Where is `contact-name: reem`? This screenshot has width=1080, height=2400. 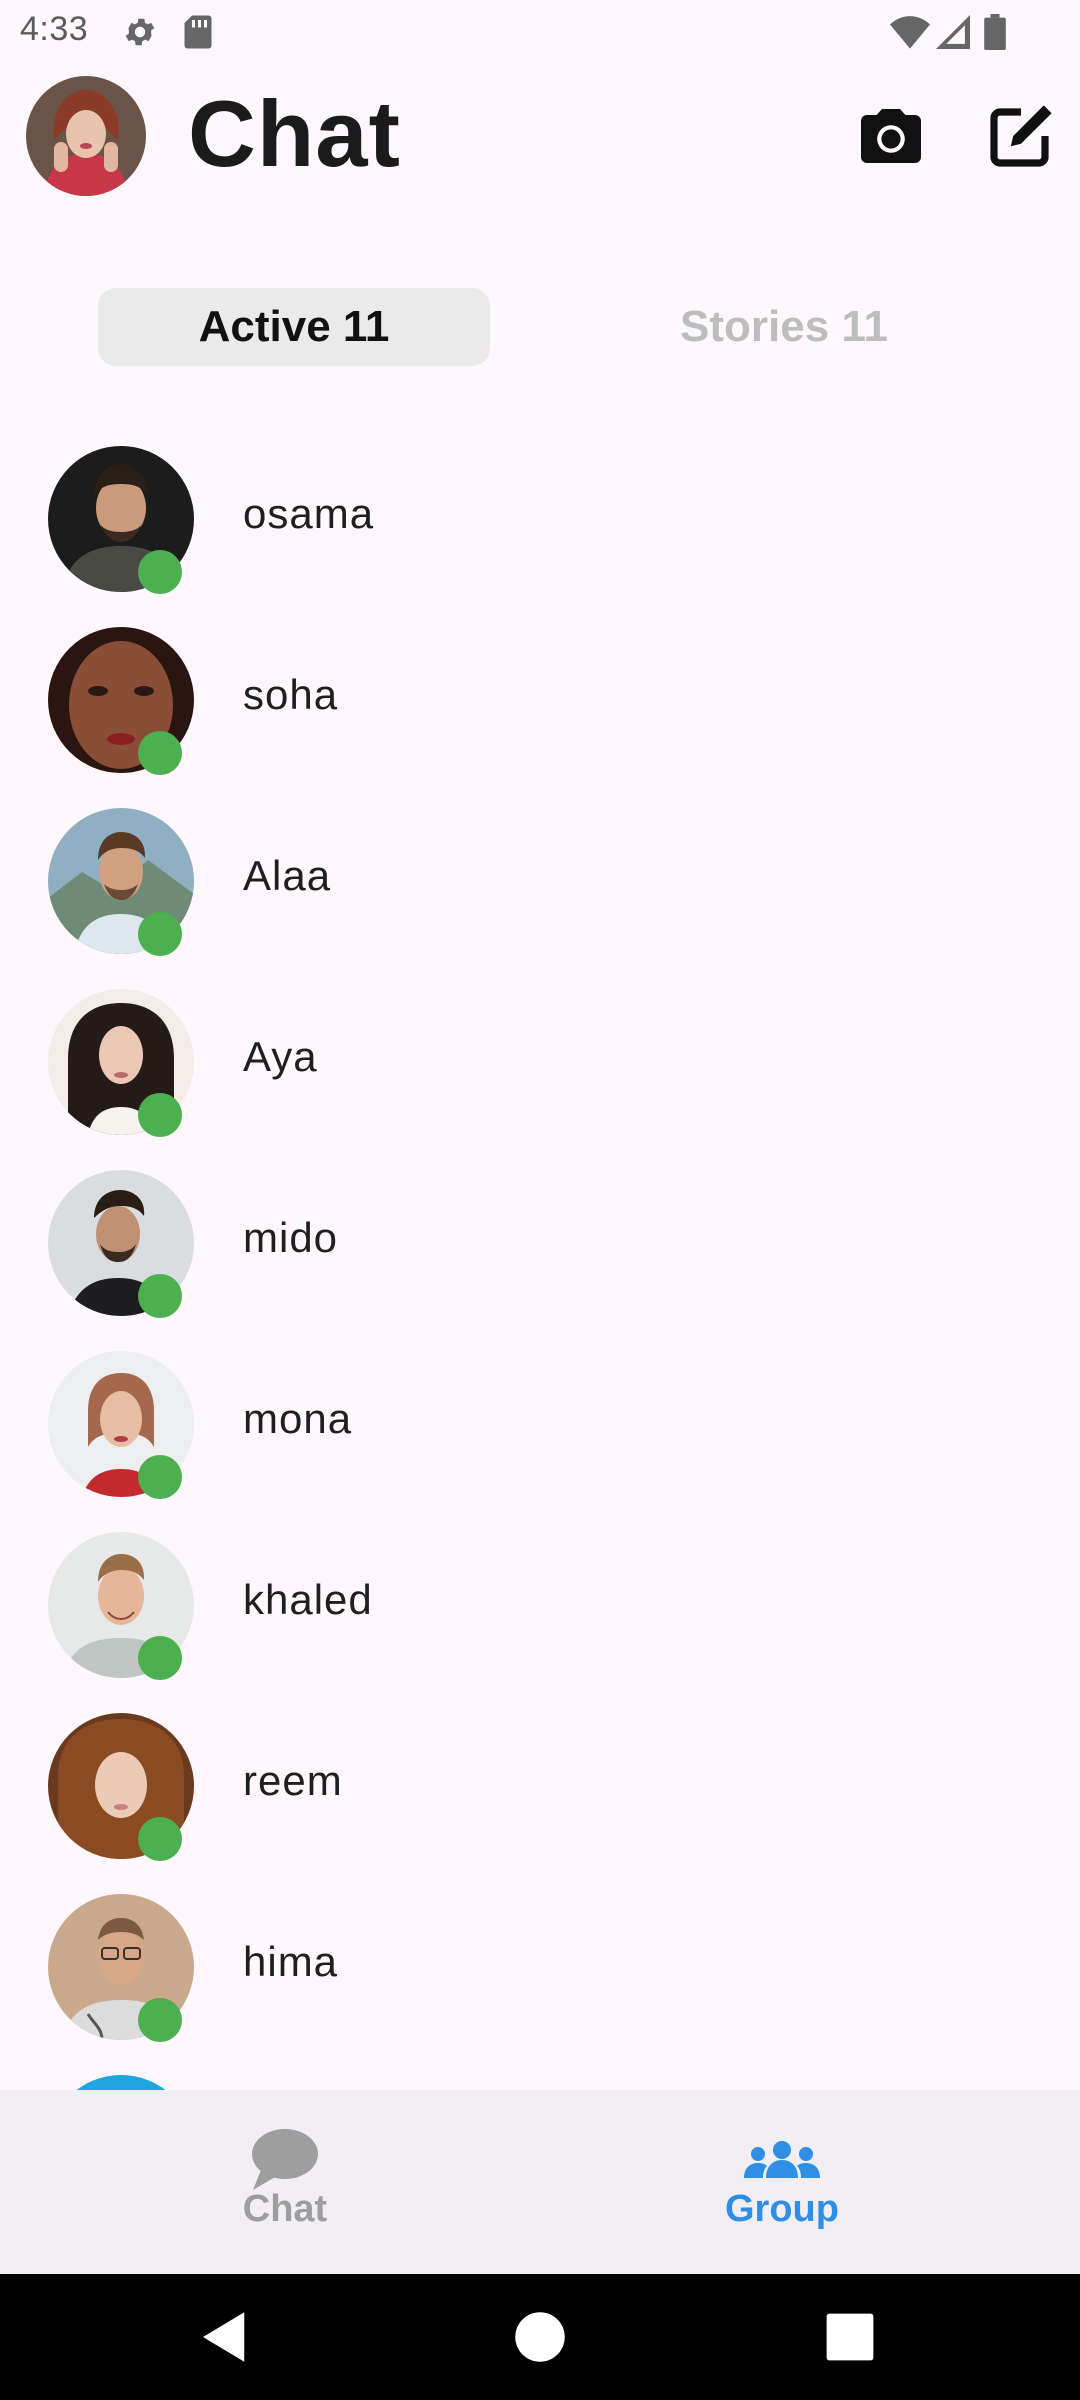 contact-name: reem is located at coordinates (293, 1780).